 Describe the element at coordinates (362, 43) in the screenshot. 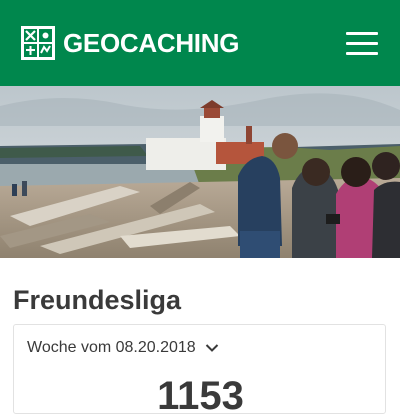

I see `menu-button` at that location.